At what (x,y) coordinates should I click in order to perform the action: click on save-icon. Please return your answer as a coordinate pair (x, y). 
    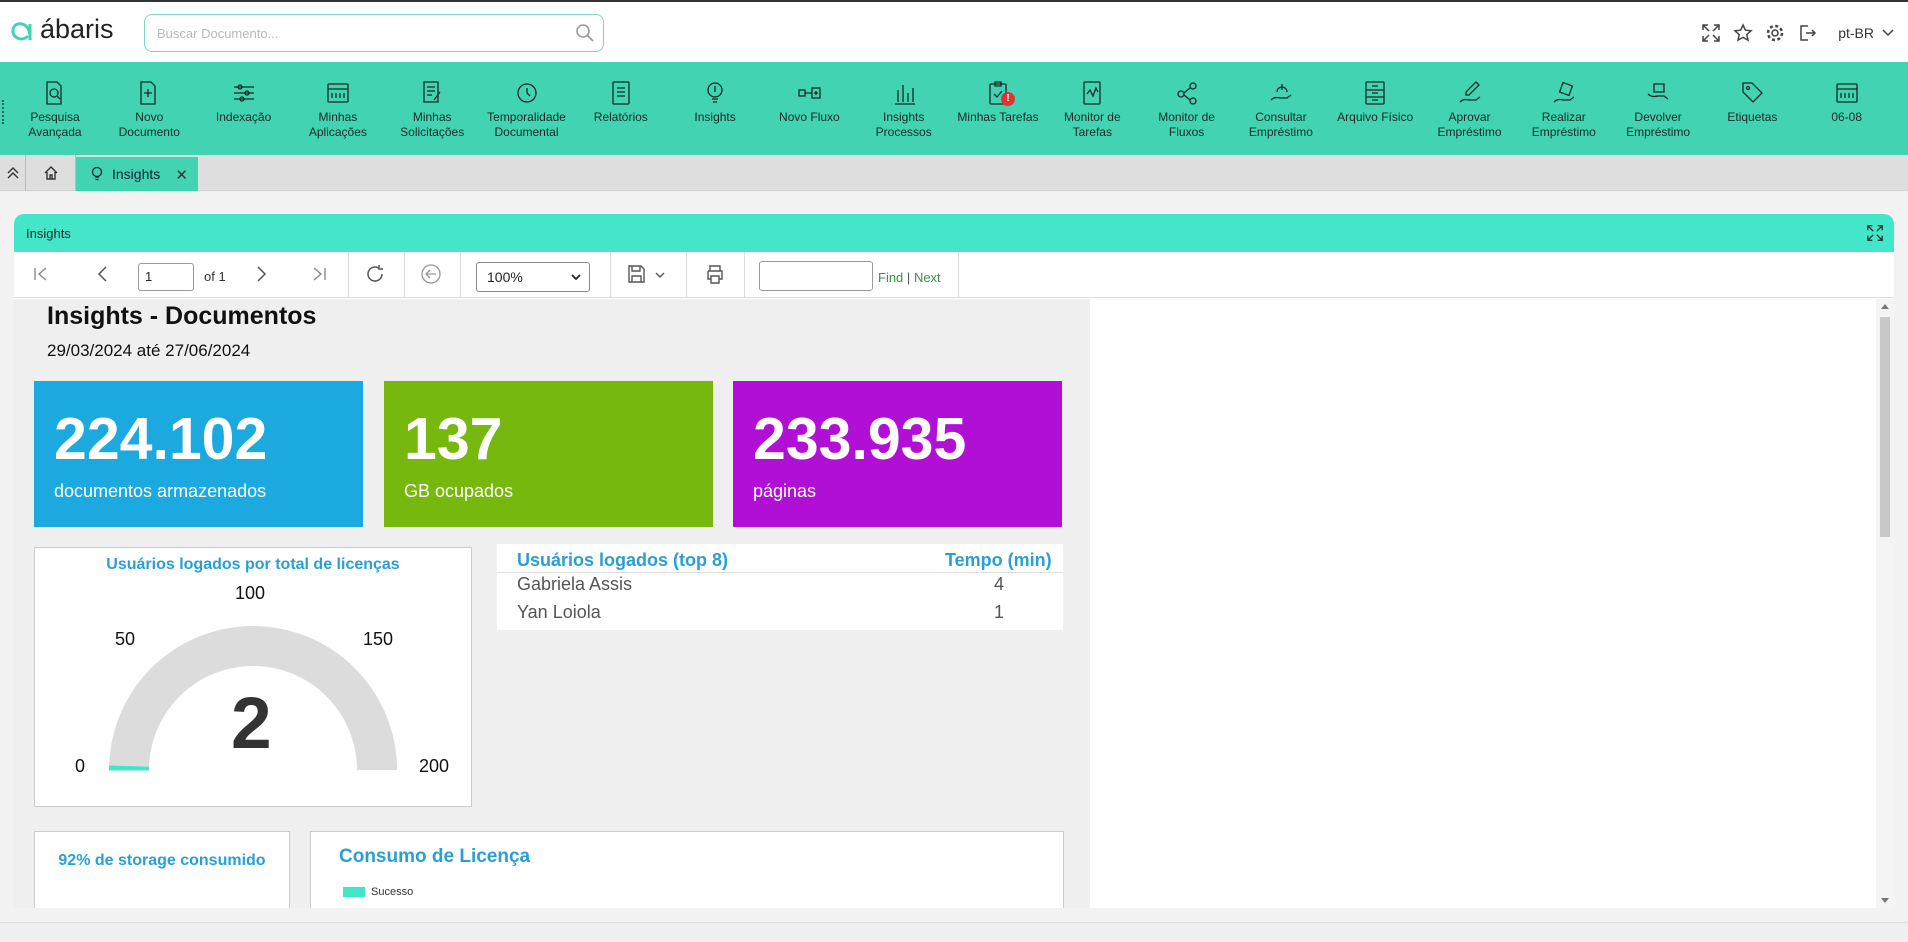
    Looking at the image, I should click on (646, 274).